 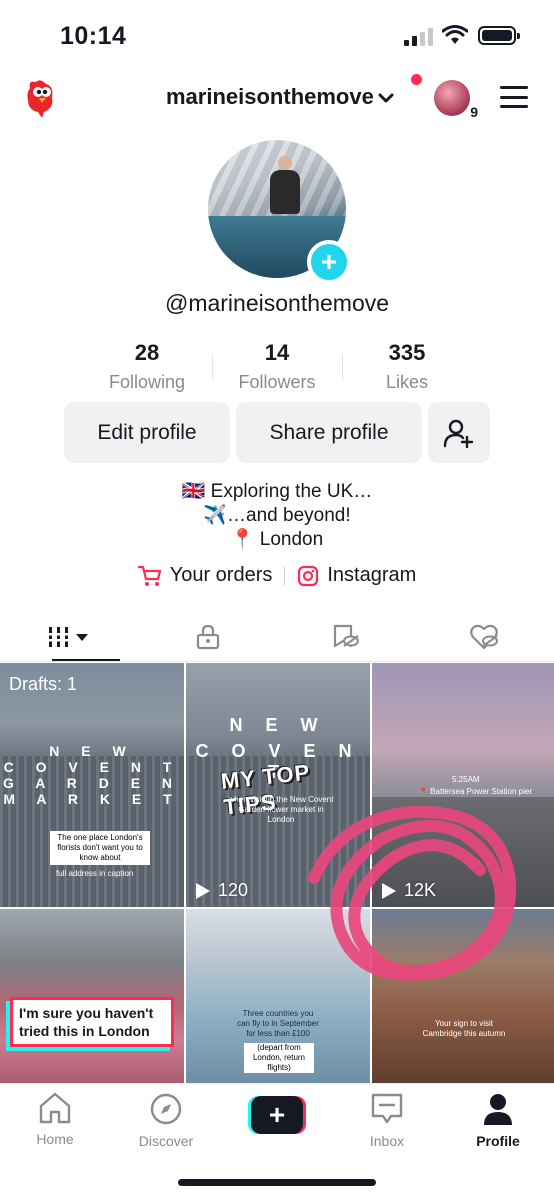 I want to click on nav-home: Home, so click(x=55, y=1119).